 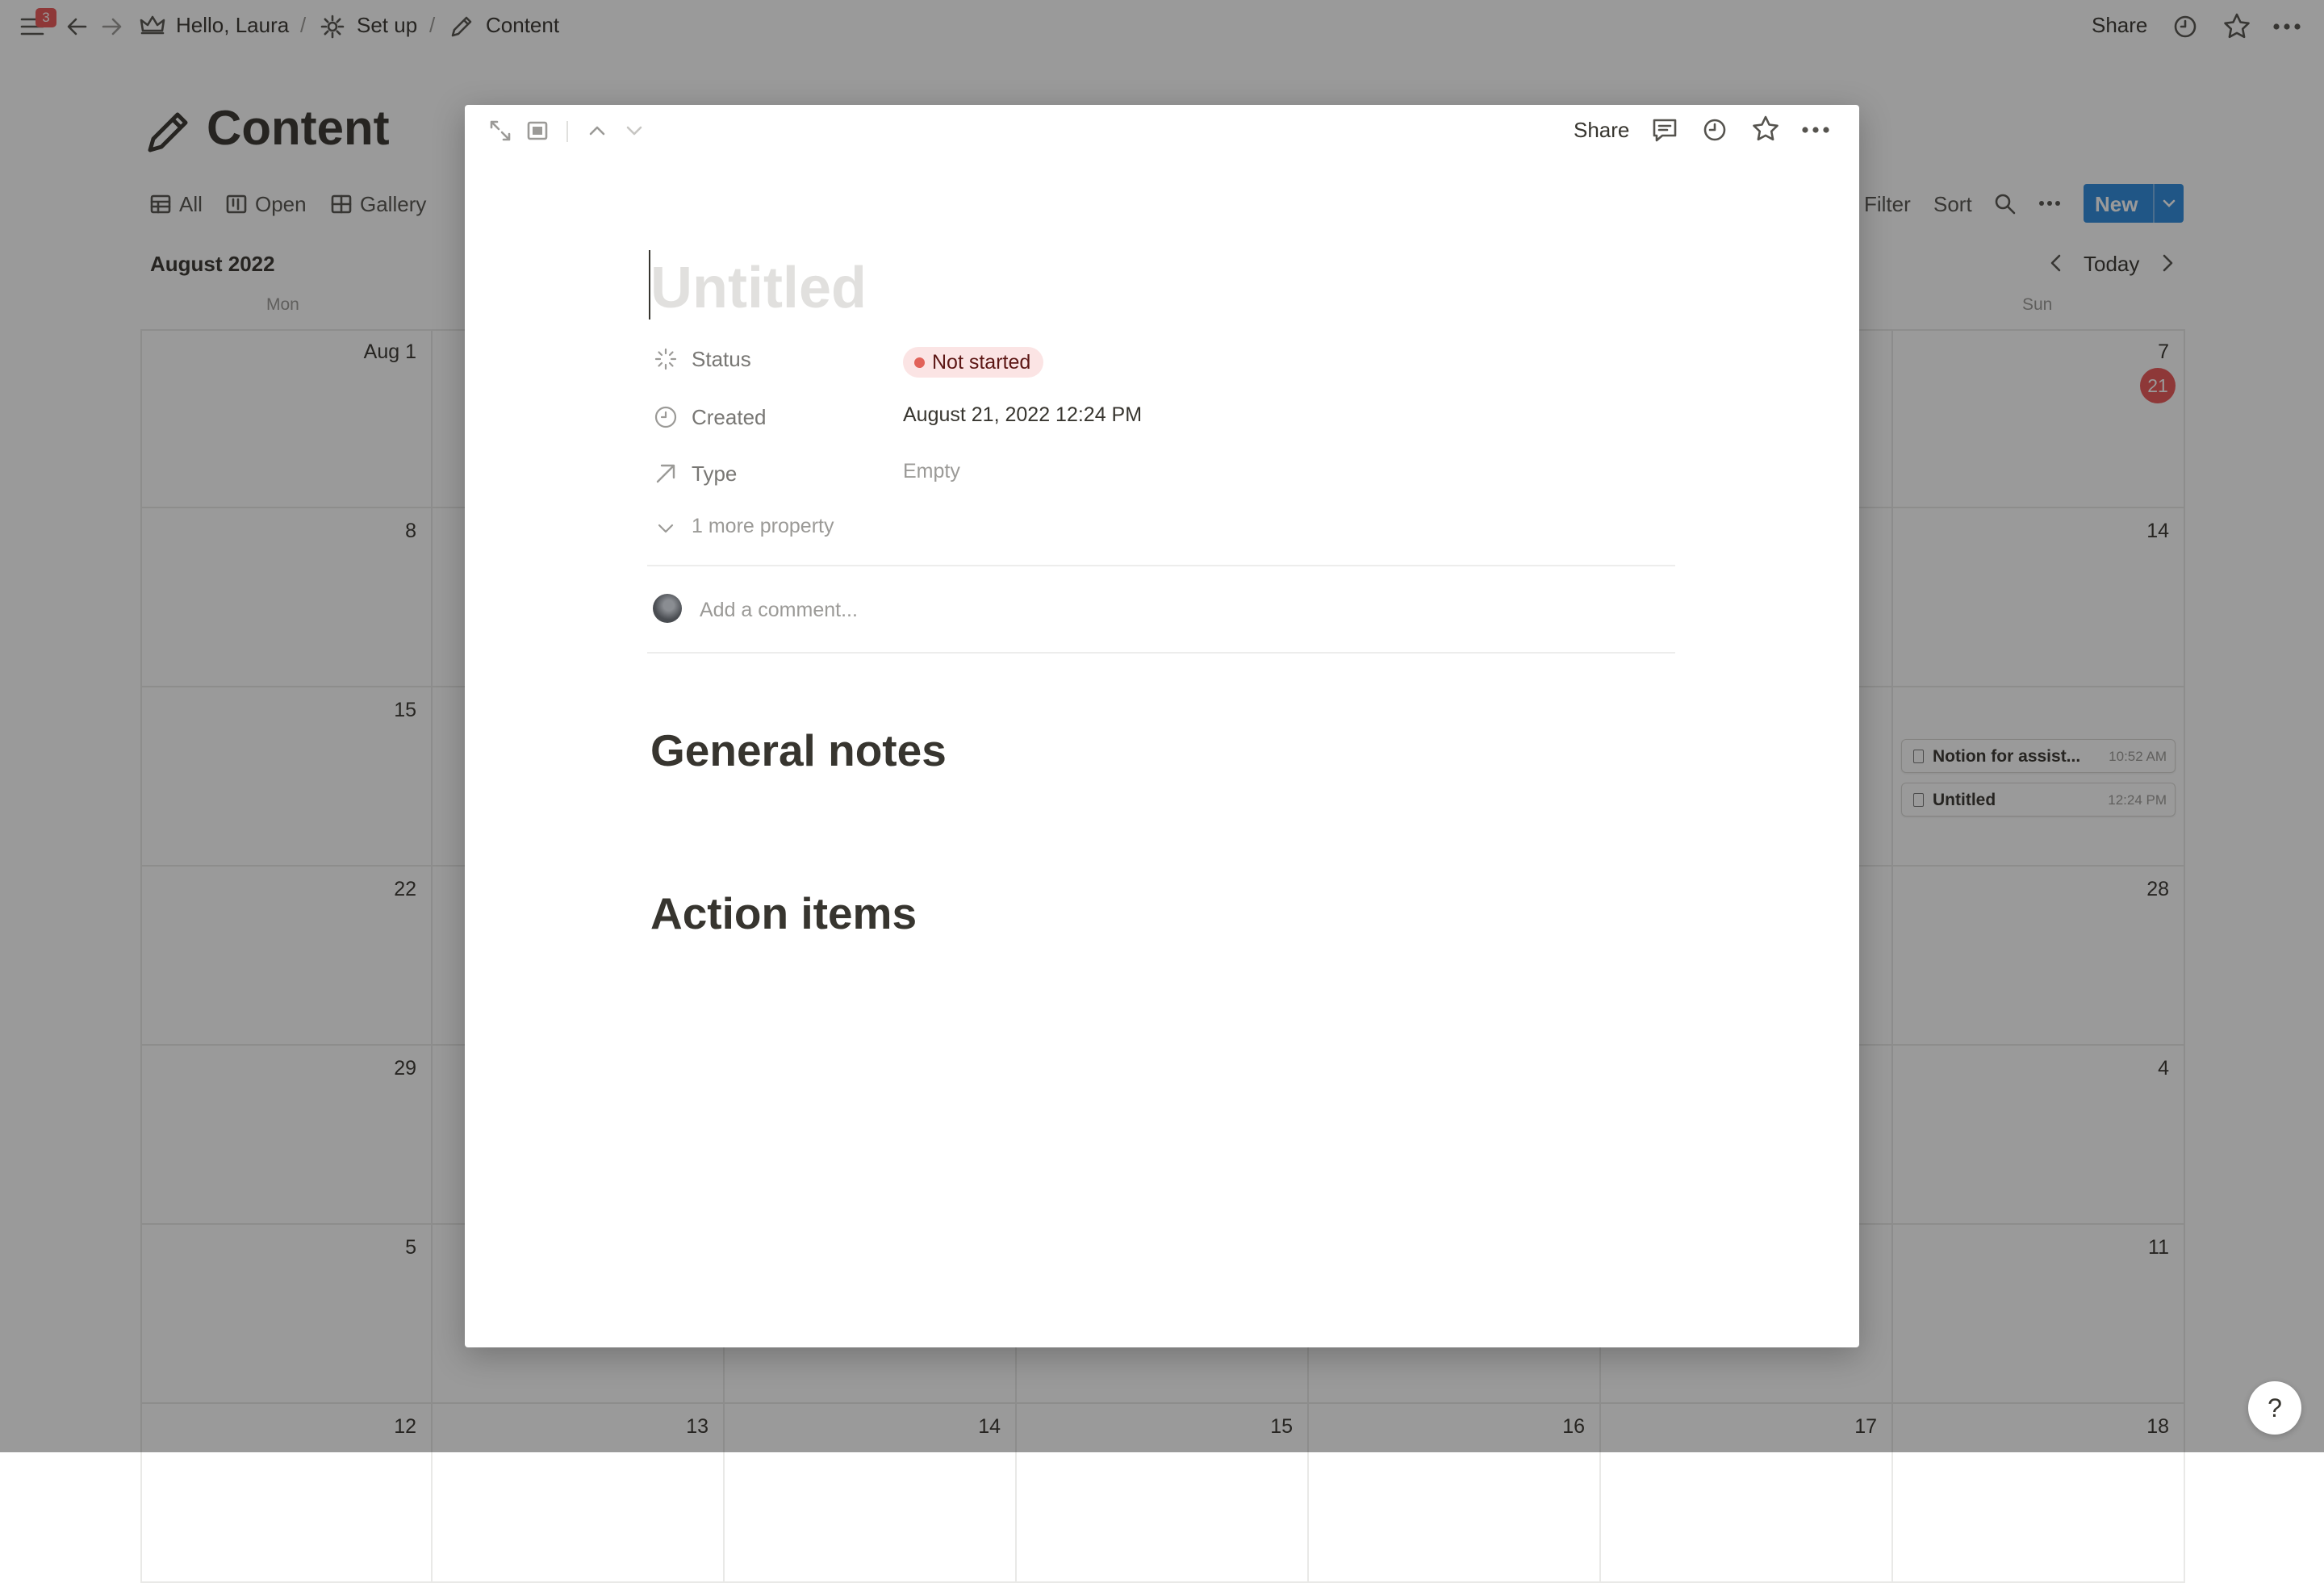 I want to click on created-value: August 21, 2022 12:24 PM, so click(x=1023, y=414).